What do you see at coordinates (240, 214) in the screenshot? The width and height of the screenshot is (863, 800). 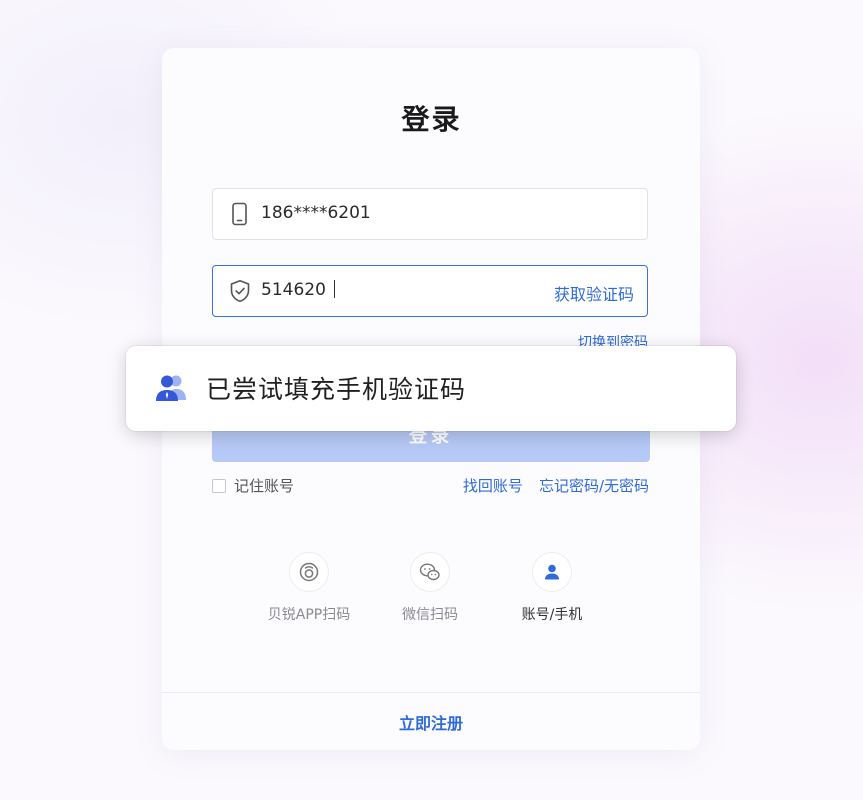 I see `phone-icon` at bounding box center [240, 214].